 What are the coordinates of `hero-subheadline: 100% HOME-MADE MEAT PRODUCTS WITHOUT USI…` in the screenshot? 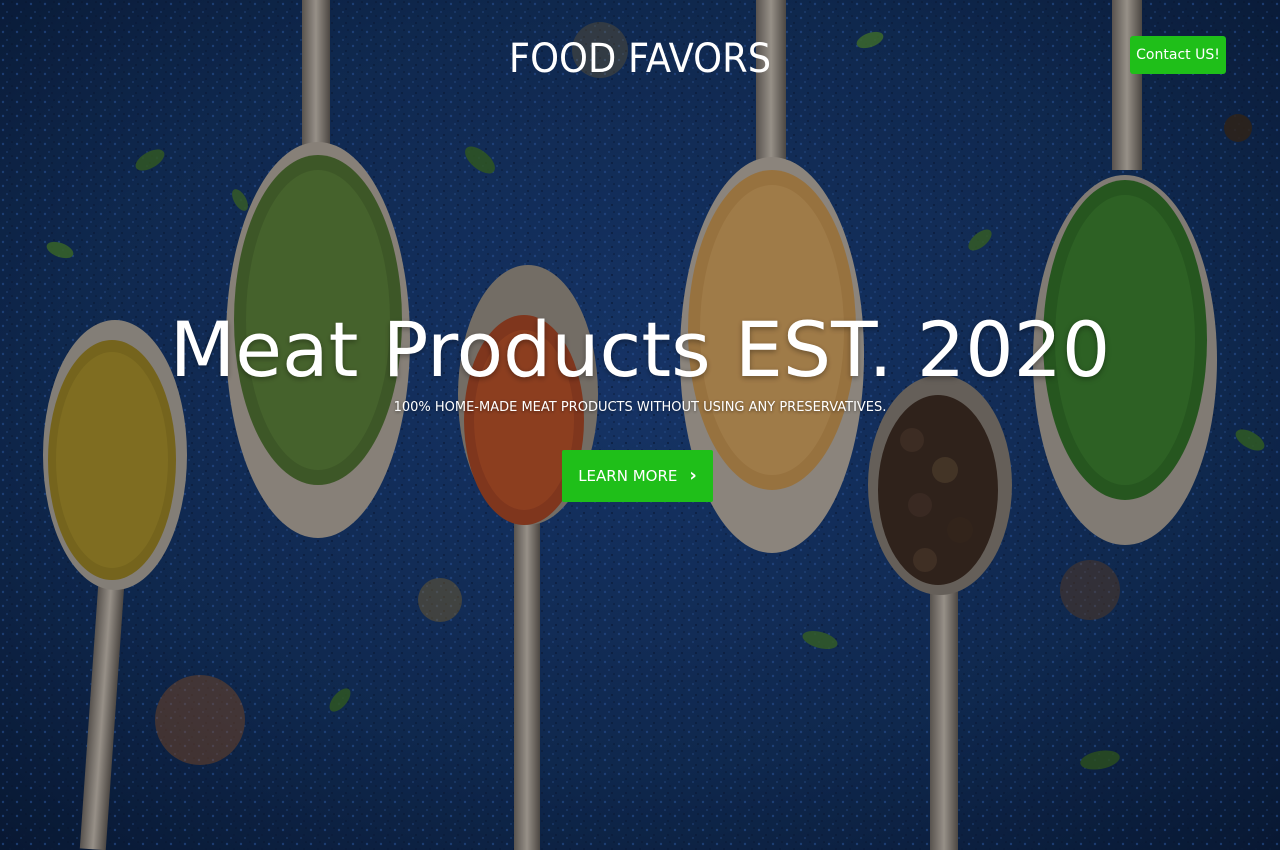 It's located at (640, 407).